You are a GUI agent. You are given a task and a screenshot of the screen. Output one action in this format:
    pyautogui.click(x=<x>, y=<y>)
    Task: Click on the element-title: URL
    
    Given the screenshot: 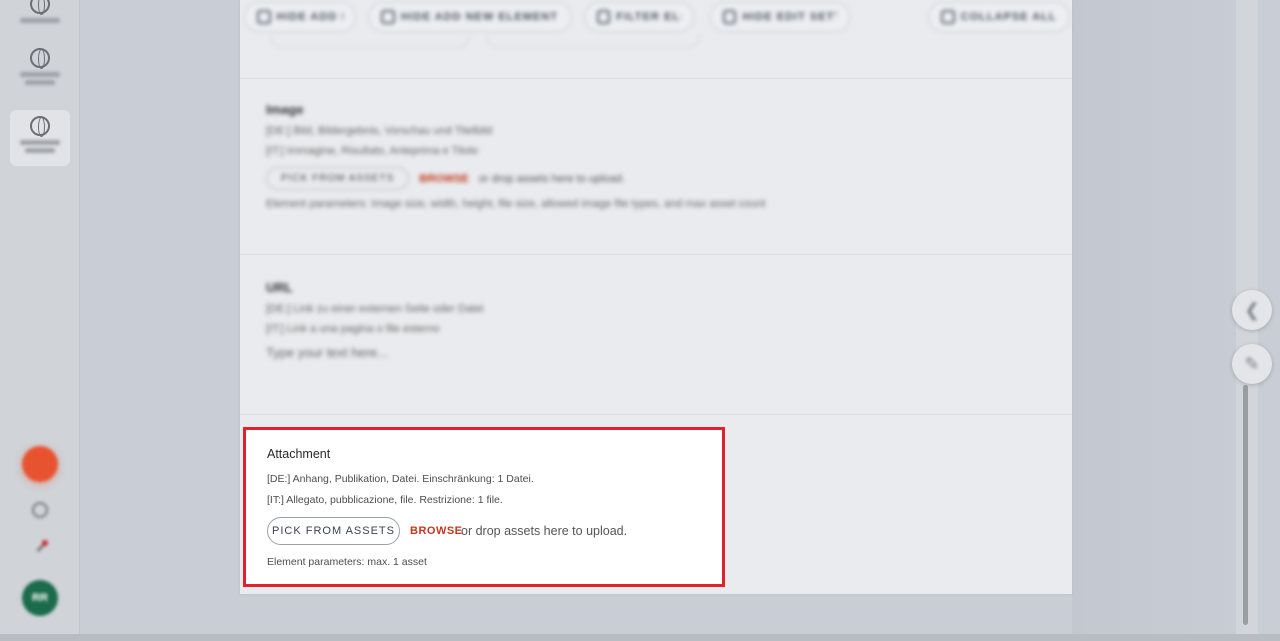 What is the action you would take?
    pyautogui.click(x=279, y=287)
    